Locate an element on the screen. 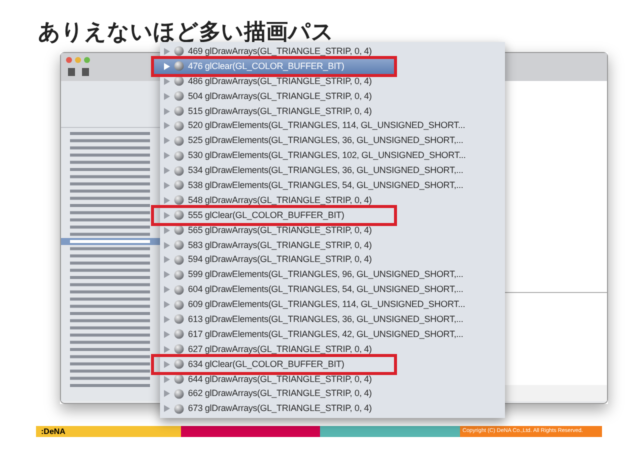 The height and width of the screenshot is (451, 638). call-text: 469 glDrawArrays(GL_TRIANGLE_STRIP, 0, 4) is located at coordinates (280, 51).